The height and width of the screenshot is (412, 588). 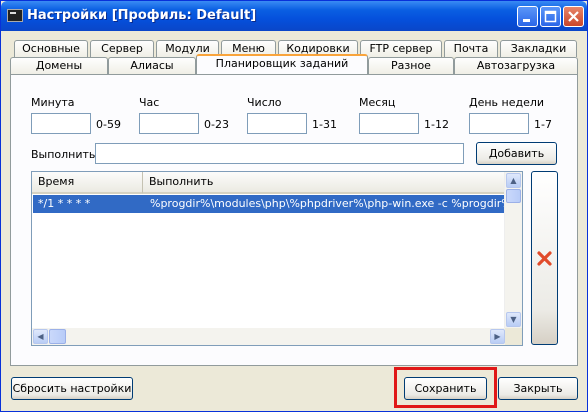 I want to click on delete-x-icon, so click(x=544, y=258).